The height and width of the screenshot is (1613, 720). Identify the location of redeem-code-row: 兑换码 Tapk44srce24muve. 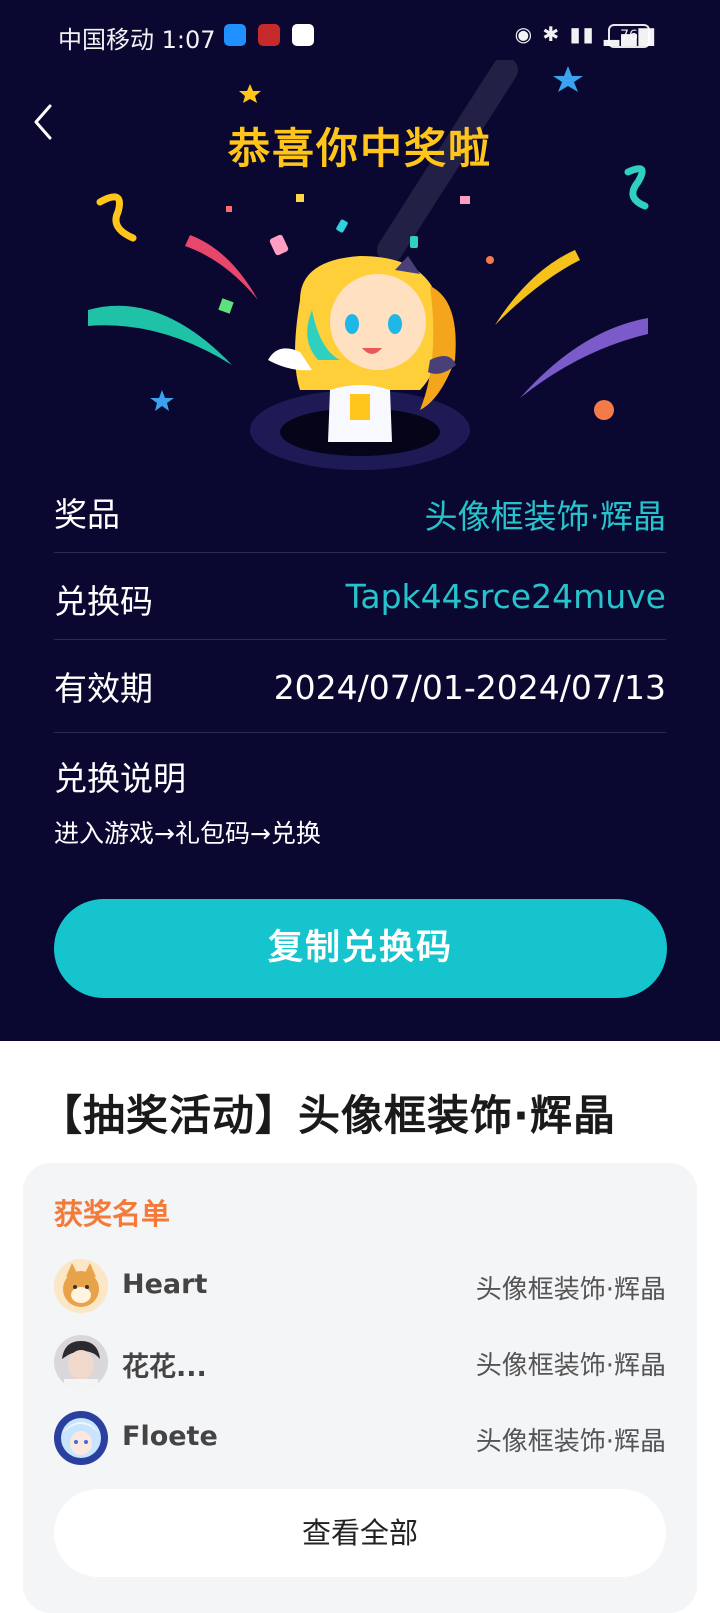
(360, 596).